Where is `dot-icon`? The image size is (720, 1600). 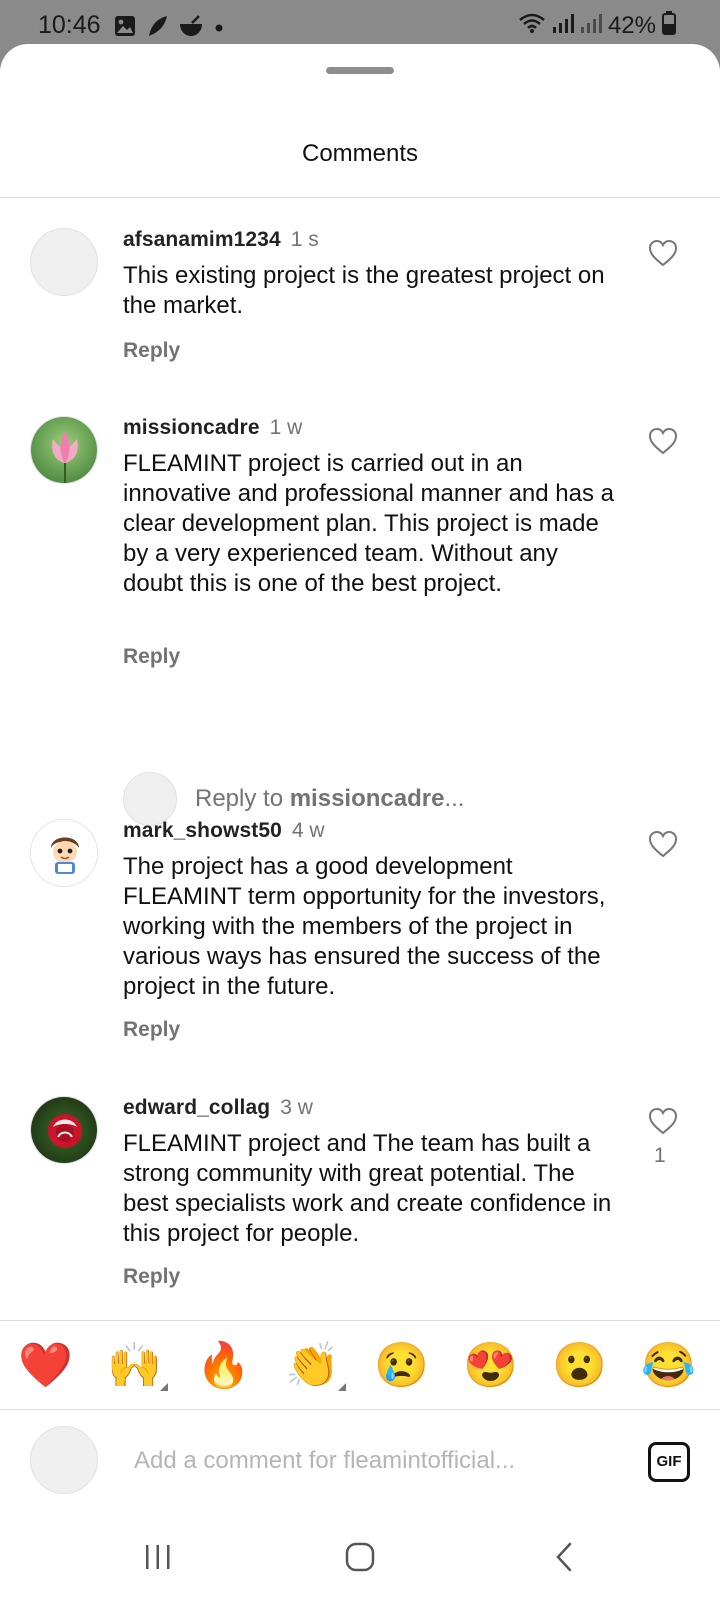 dot-icon is located at coordinates (219, 29).